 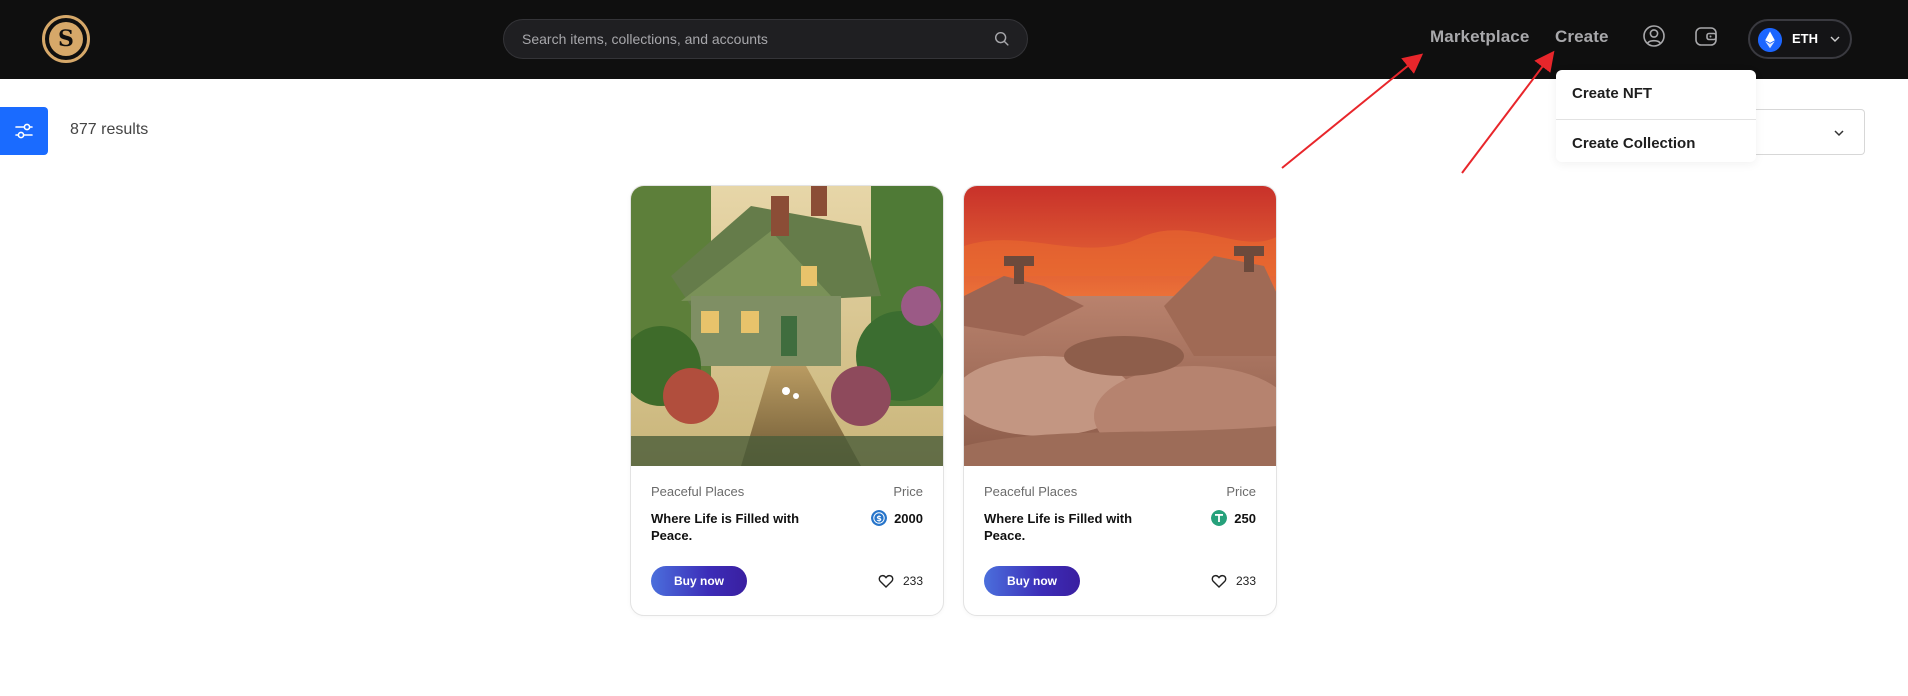 What do you see at coordinates (1654, 36) in the screenshot?
I see `account-icon` at bounding box center [1654, 36].